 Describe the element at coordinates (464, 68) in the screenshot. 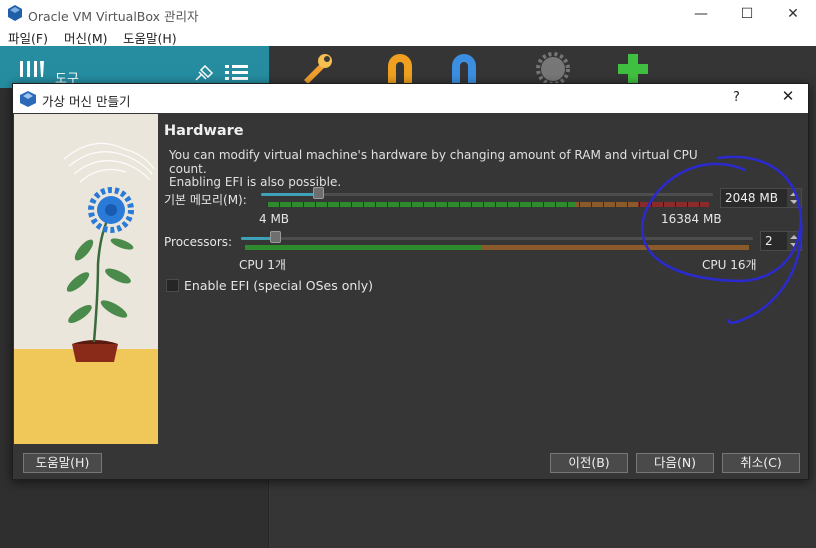

I see `show-machine-icon` at that location.